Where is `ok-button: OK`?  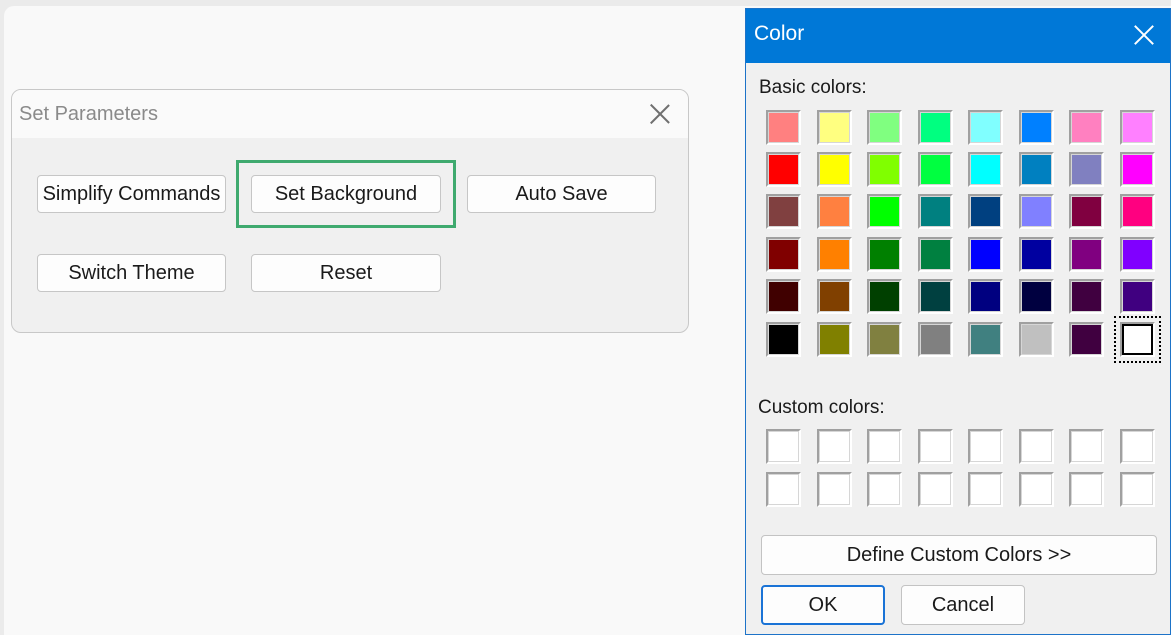 ok-button: OK is located at coordinates (823, 605).